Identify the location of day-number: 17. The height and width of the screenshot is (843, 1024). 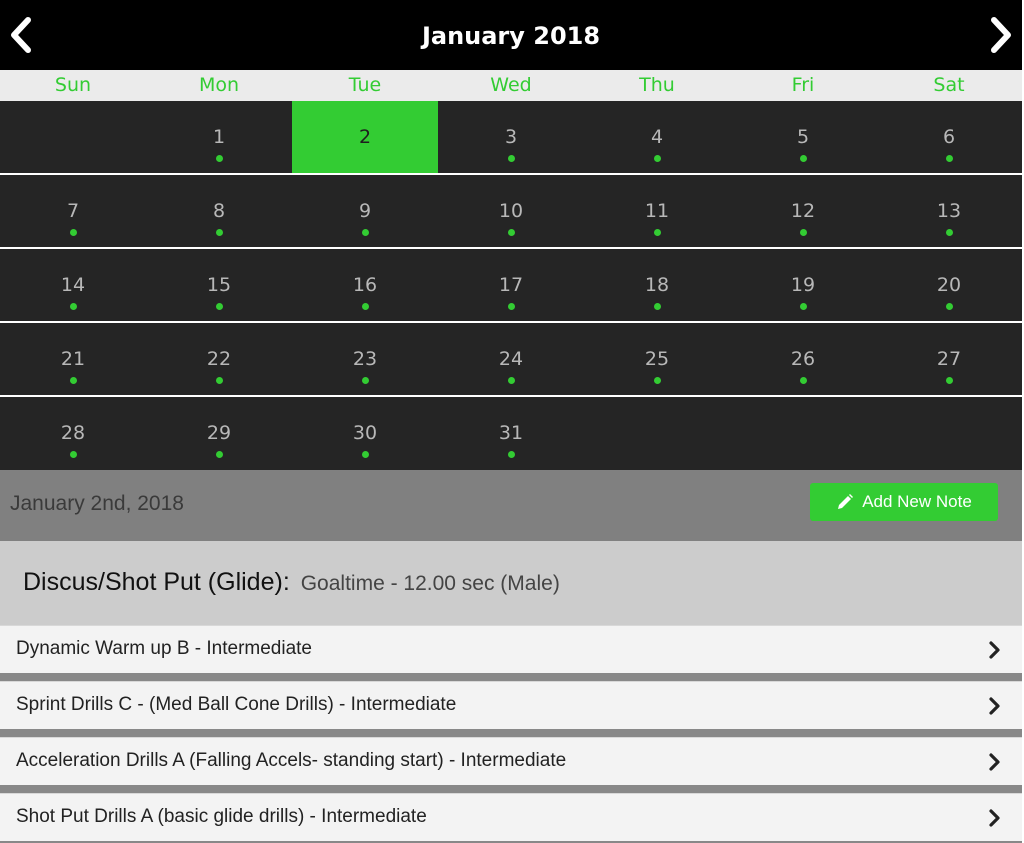
(511, 285).